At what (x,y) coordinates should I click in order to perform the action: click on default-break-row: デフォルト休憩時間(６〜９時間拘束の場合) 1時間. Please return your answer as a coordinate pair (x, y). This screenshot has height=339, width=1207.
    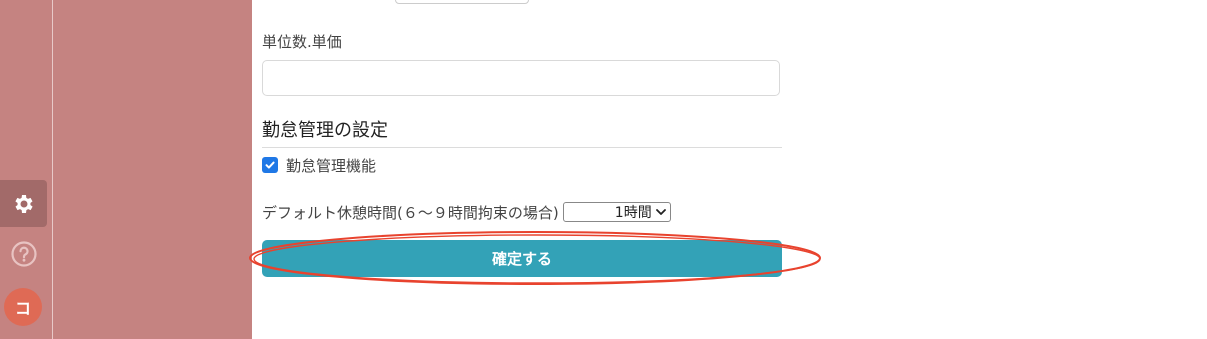
    Looking at the image, I should click on (466, 212).